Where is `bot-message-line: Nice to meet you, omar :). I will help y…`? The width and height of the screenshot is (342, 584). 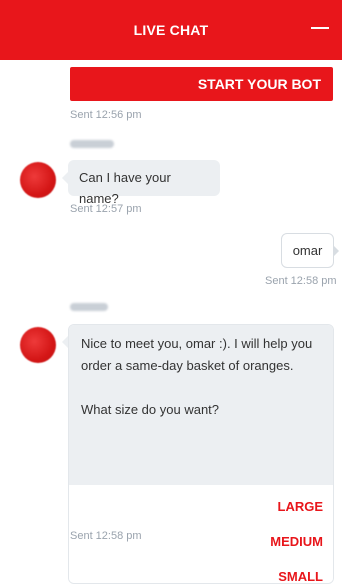 bot-message-line: Nice to meet you, omar :). I will help y… is located at coordinates (197, 343).